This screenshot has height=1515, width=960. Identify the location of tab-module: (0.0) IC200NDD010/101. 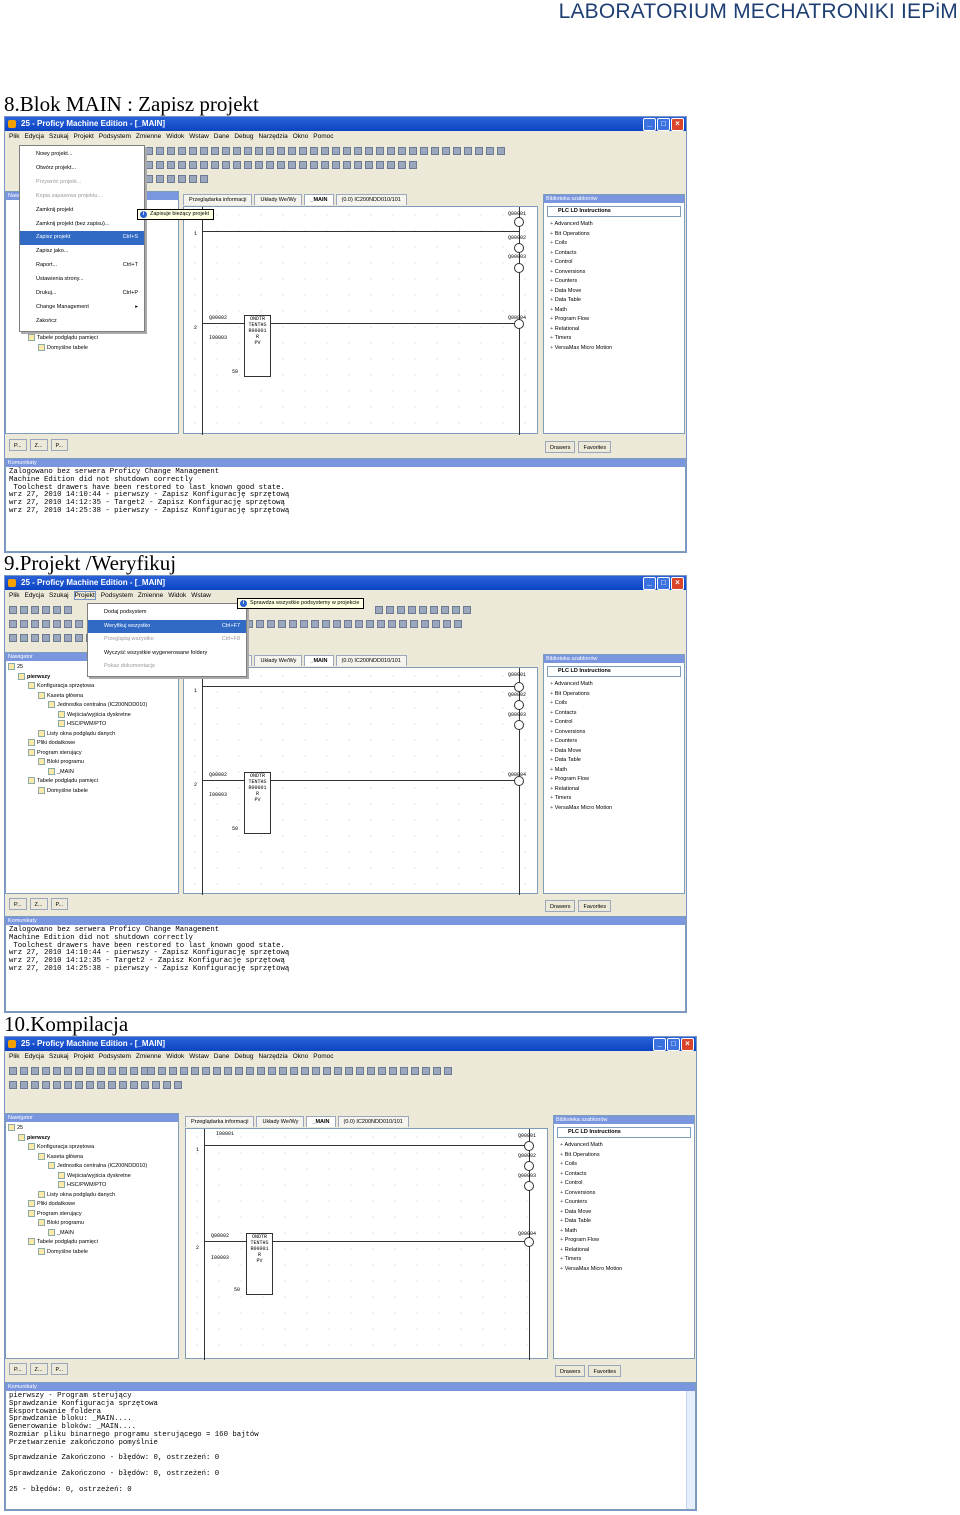
(371, 199).